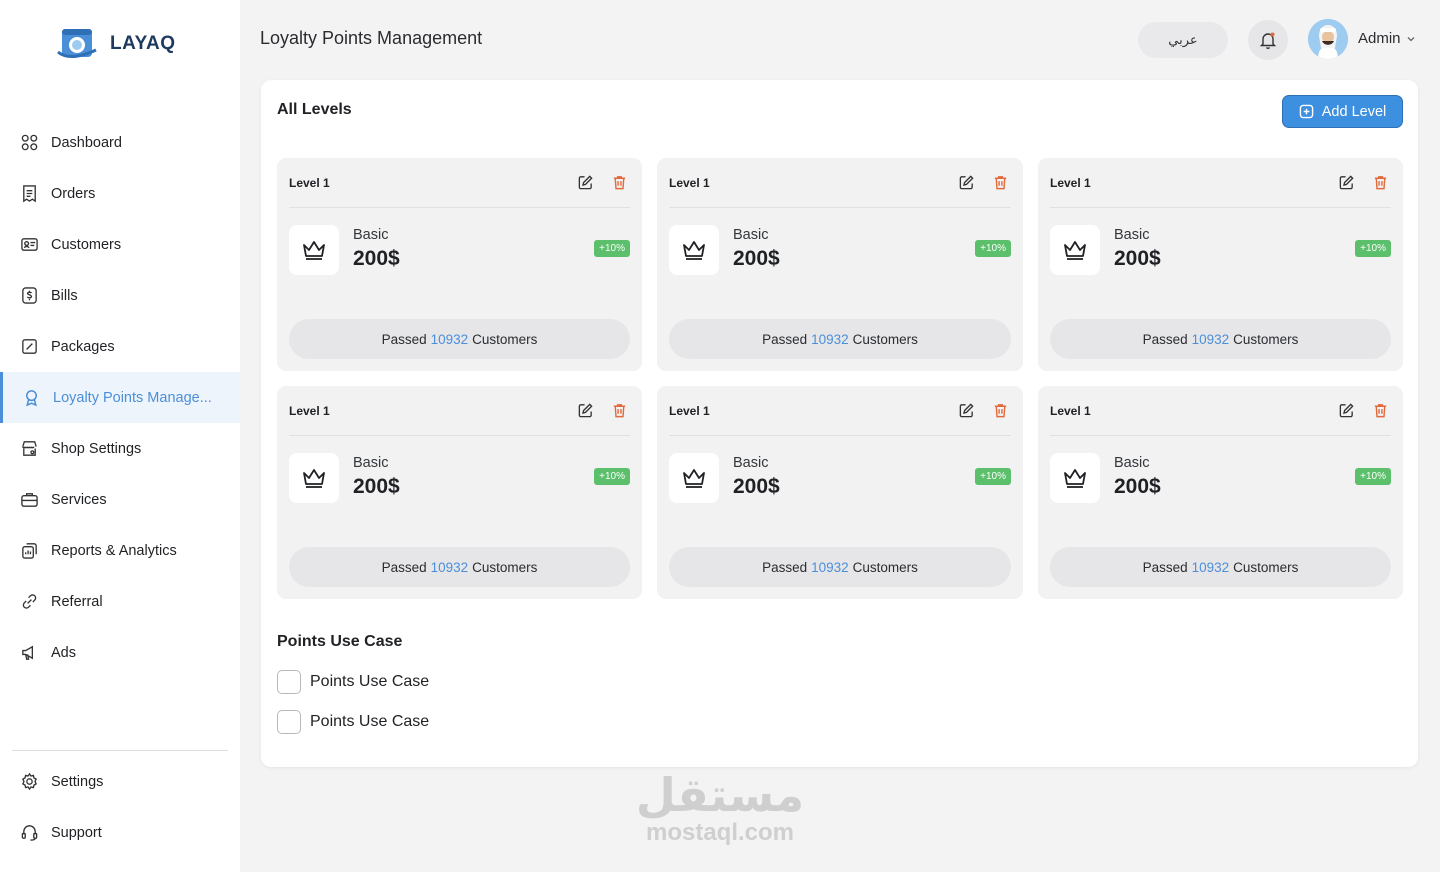 The image size is (1440, 872). I want to click on brand: LAYAQ, so click(116, 44).